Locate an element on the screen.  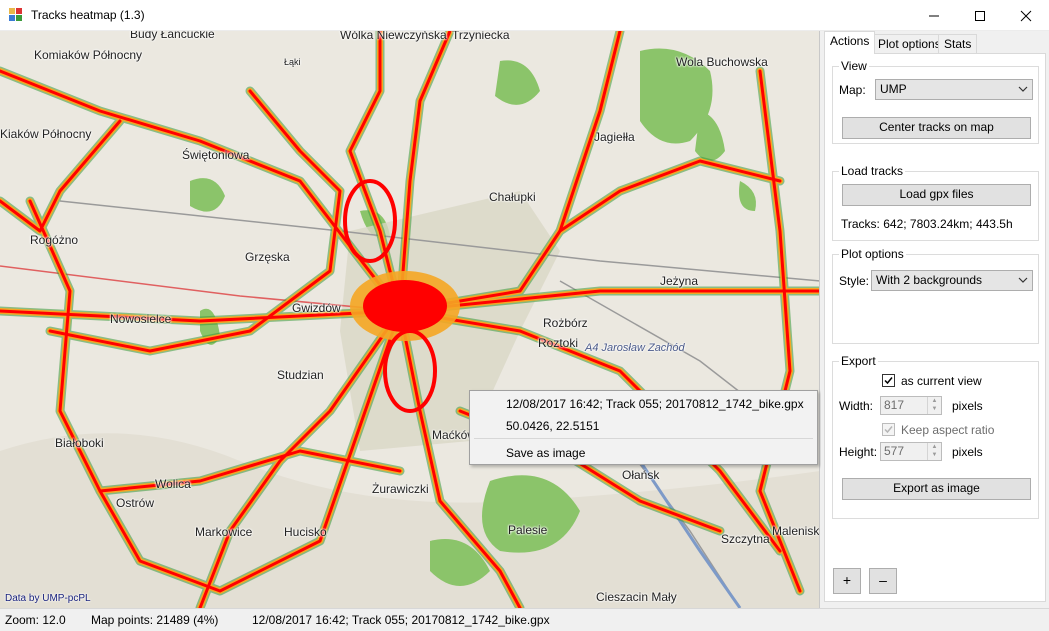
map-label-szczytna: Szczytna is located at coordinates (745, 539).